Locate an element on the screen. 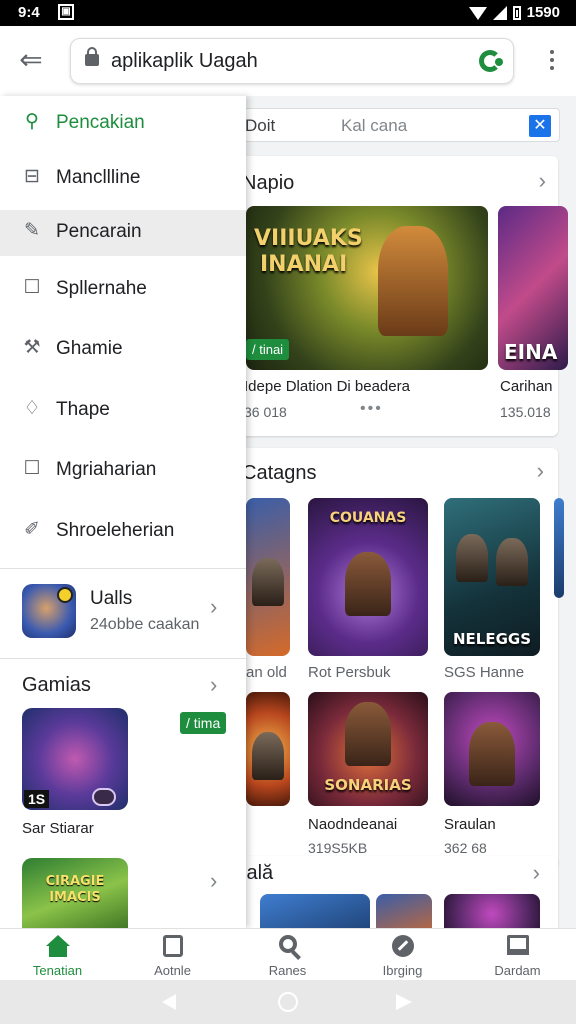  refresh-icon is located at coordinates (491, 61).